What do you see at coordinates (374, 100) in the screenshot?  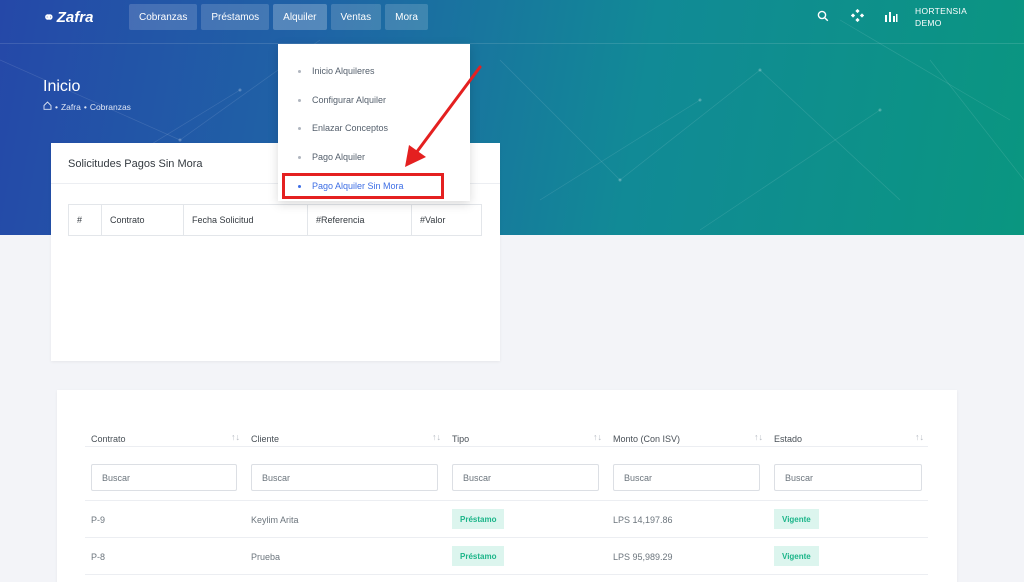 I see `menu-item-configurar-alquiler: Configurar Alquiler` at bounding box center [374, 100].